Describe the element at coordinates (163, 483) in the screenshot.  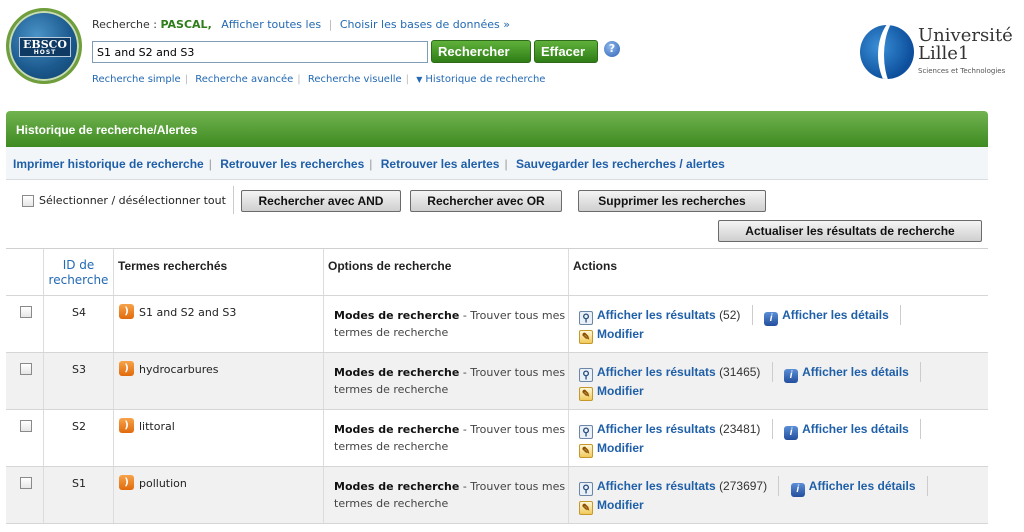
I see `search-terms: pollution` at that location.